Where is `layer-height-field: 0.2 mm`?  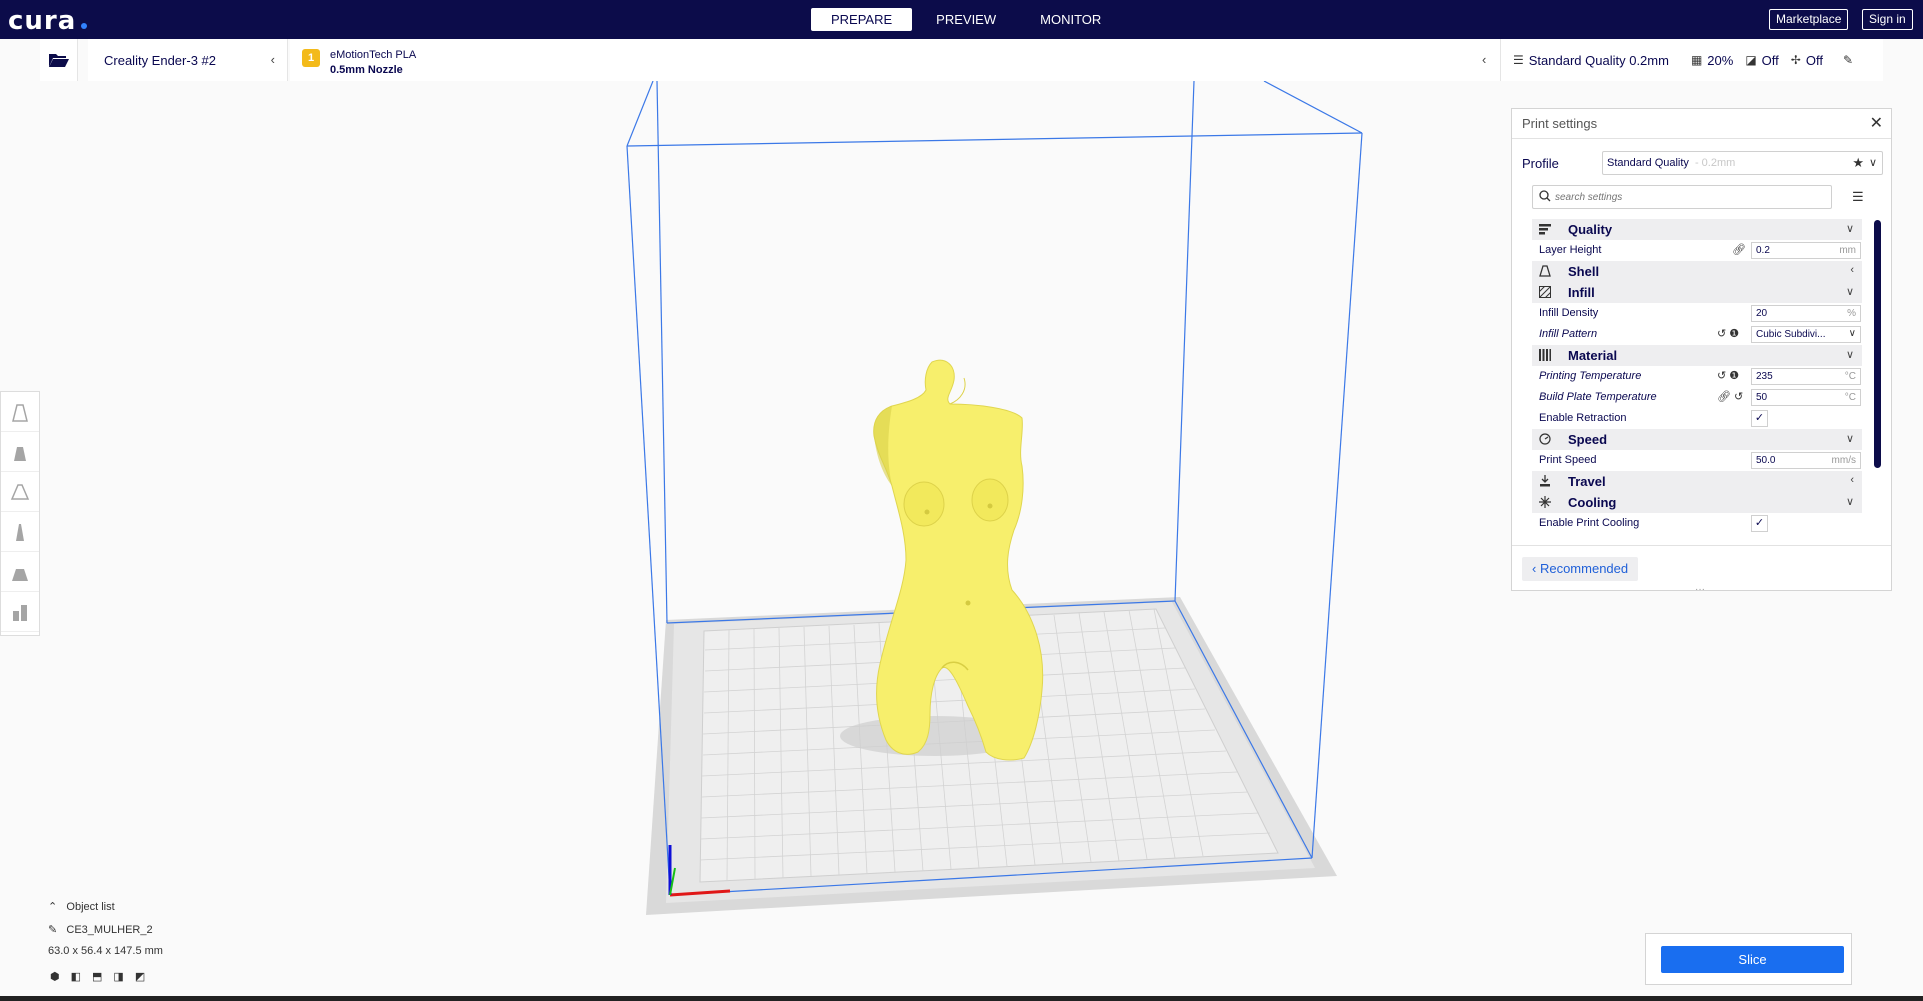
layer-height-field: 0.2 mm is located at coordinates (1806, 250).